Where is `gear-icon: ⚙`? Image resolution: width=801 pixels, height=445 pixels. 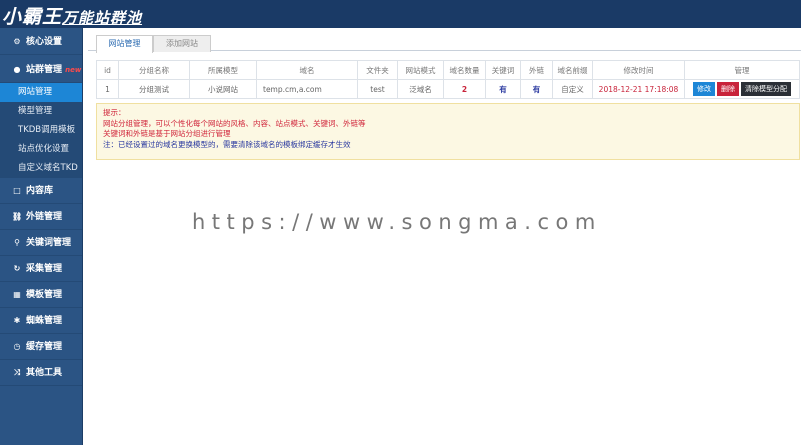 gear-icon: ⚙ is located at coordinates (17, 41).